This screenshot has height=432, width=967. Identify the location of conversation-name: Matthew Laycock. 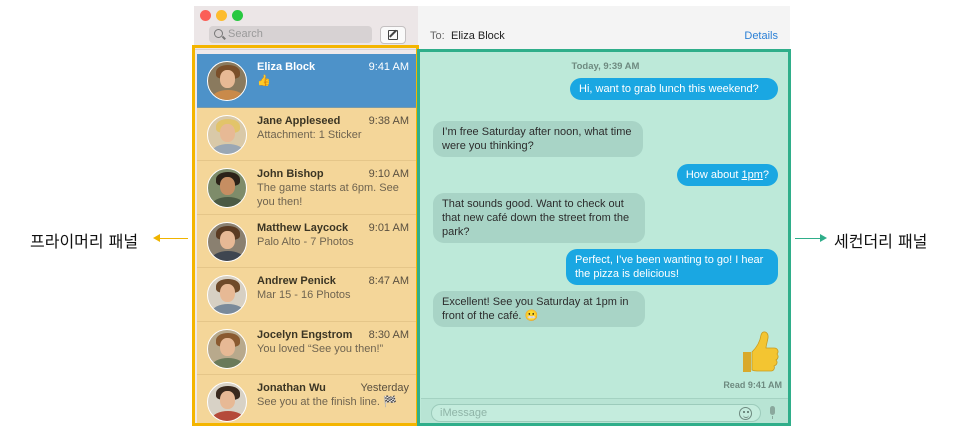
(303, 227).